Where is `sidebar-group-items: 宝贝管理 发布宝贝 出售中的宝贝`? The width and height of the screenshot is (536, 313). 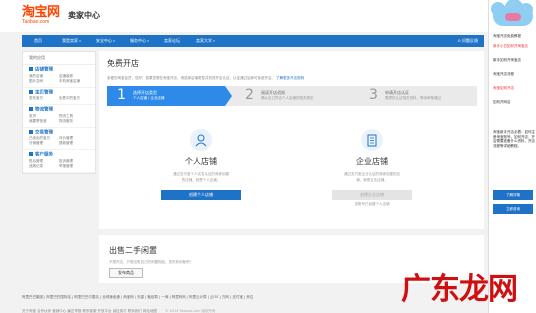
sidebar-group-items: 宝贝管理 发布宝贝 出售中的宝贝 is located at coordinates (59, 96).